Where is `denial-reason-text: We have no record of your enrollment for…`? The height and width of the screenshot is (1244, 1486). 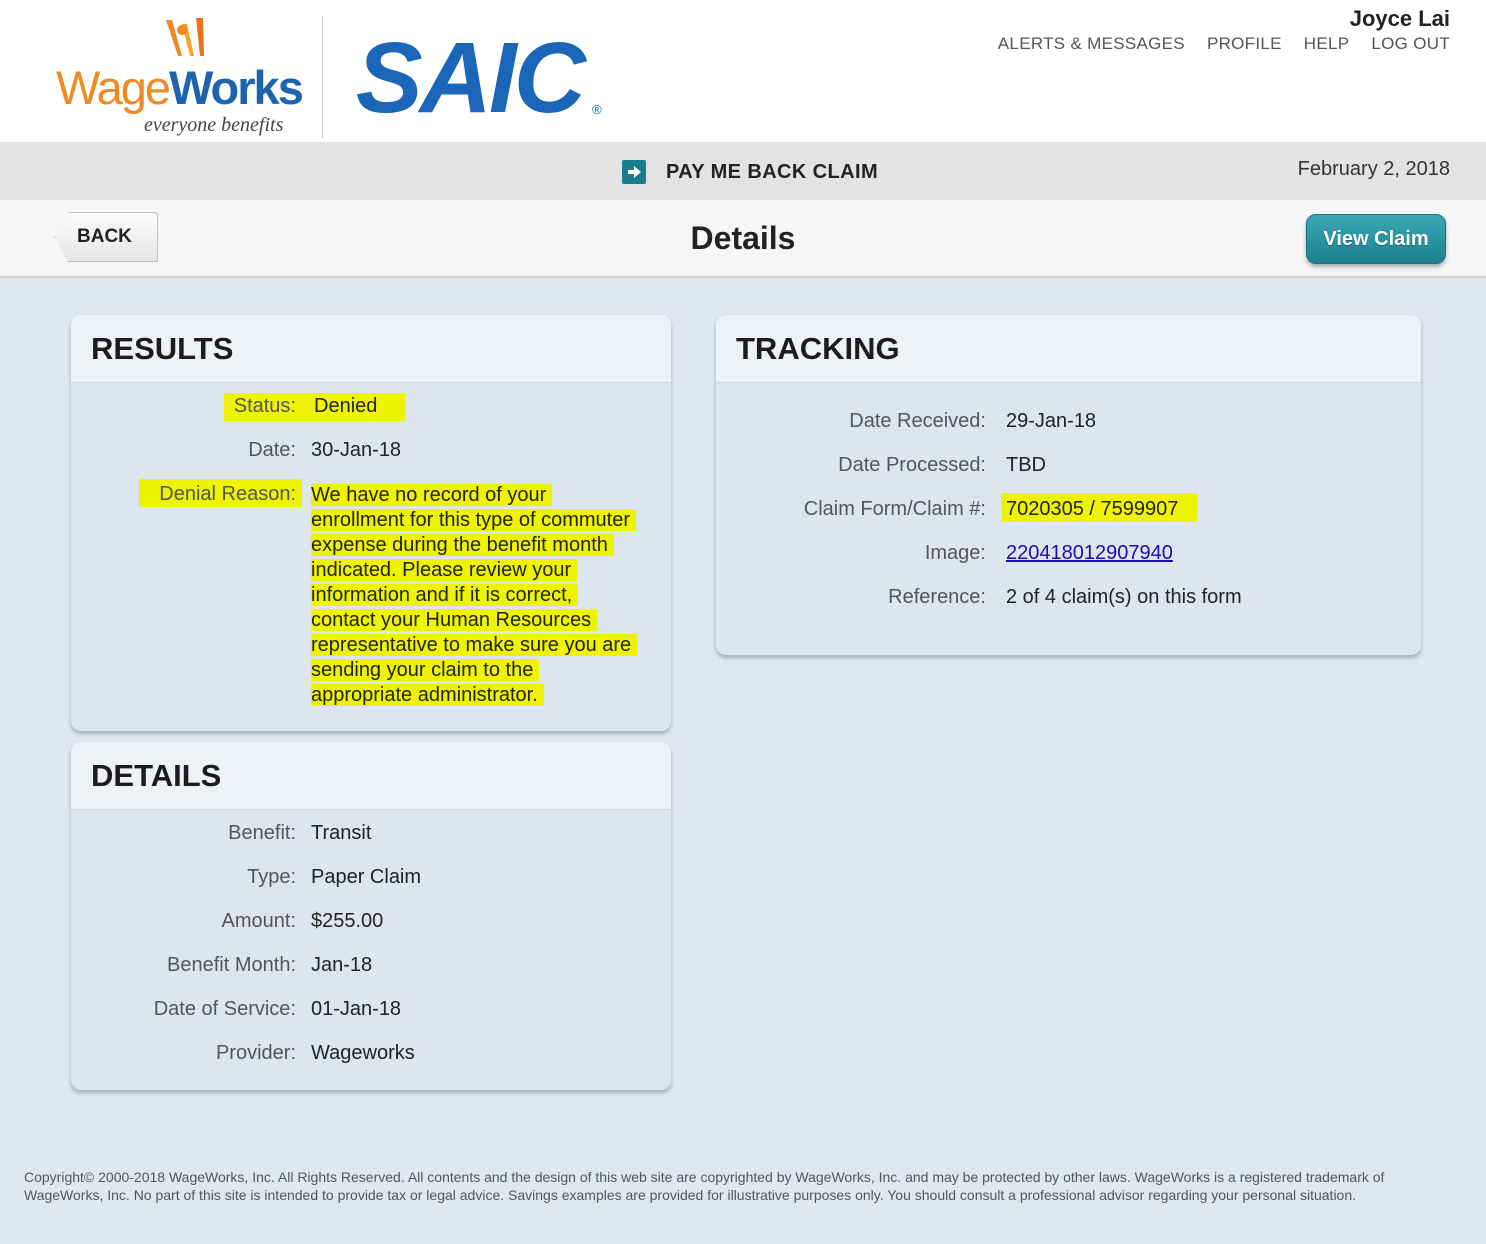
denial-reason-text: We have no record of your enrollment for… is located at coordinates (481, 595).